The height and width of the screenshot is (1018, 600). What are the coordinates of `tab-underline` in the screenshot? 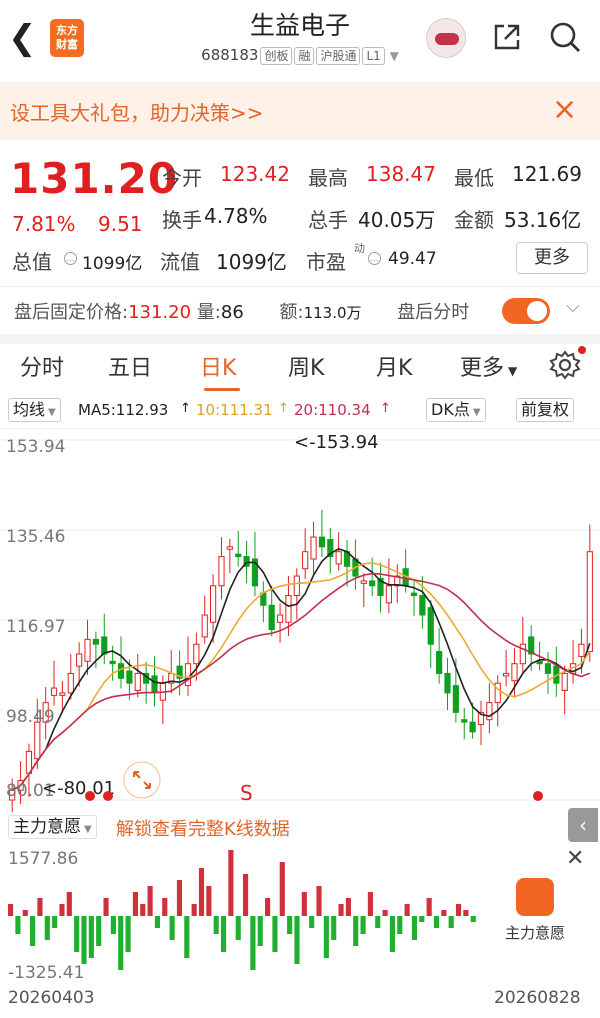 It's located at (222, 389).